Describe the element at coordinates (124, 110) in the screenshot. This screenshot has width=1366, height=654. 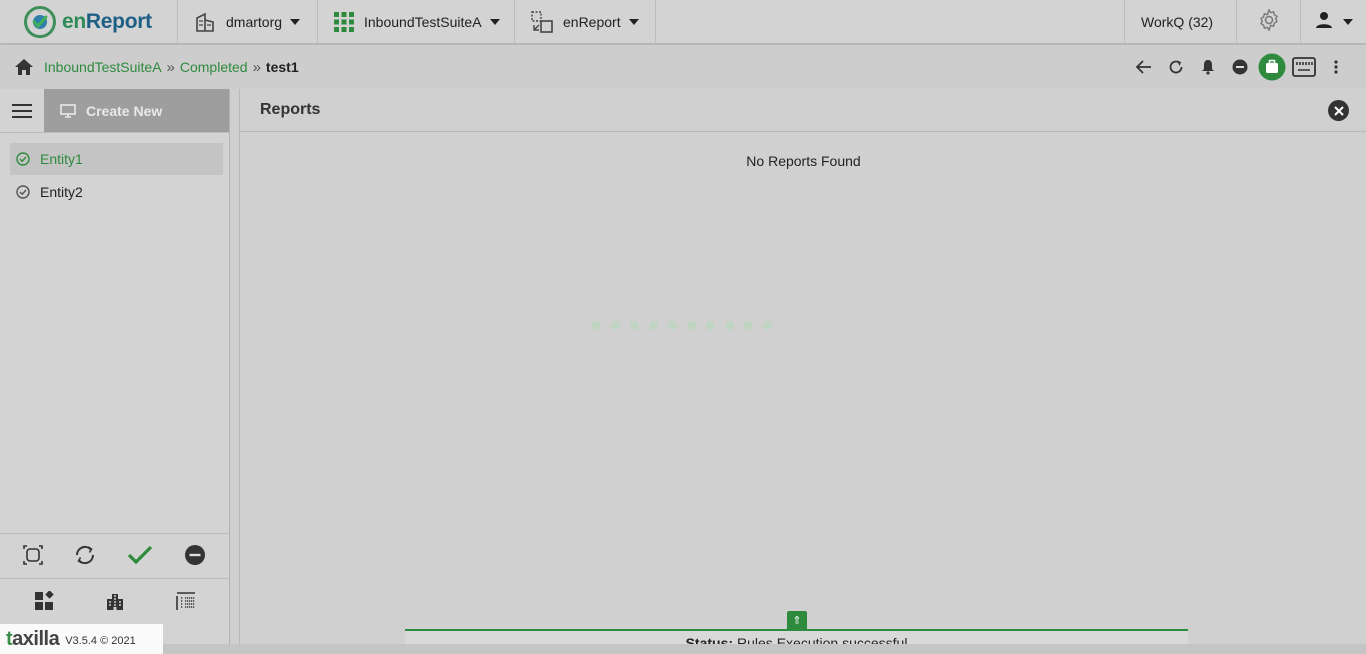
I see `create-new-label: Create New` at that location.